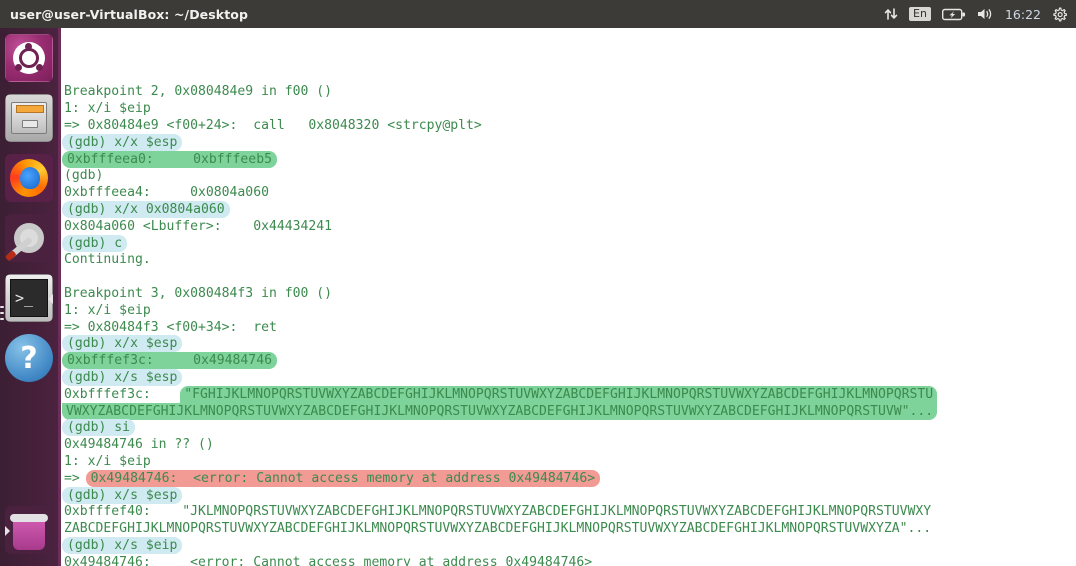 This screenshot has height=566, width=1076. I want to click on terminal-highlight: (gdb) x/x 0x0804a060, so click(146, 209).